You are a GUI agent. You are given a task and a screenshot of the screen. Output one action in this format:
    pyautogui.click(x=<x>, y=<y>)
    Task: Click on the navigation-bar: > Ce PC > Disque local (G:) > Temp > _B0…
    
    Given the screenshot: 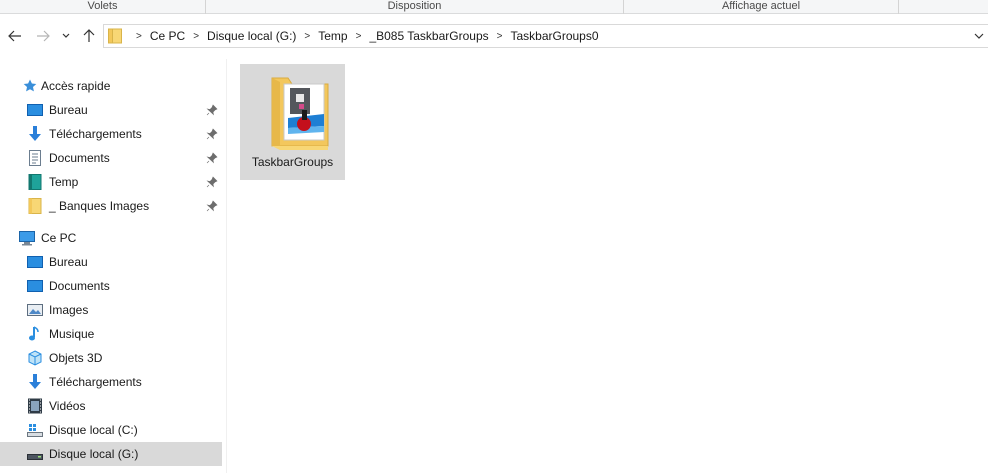 What is the action you would take?
    pyautogui.click(x=494, y=37)
    